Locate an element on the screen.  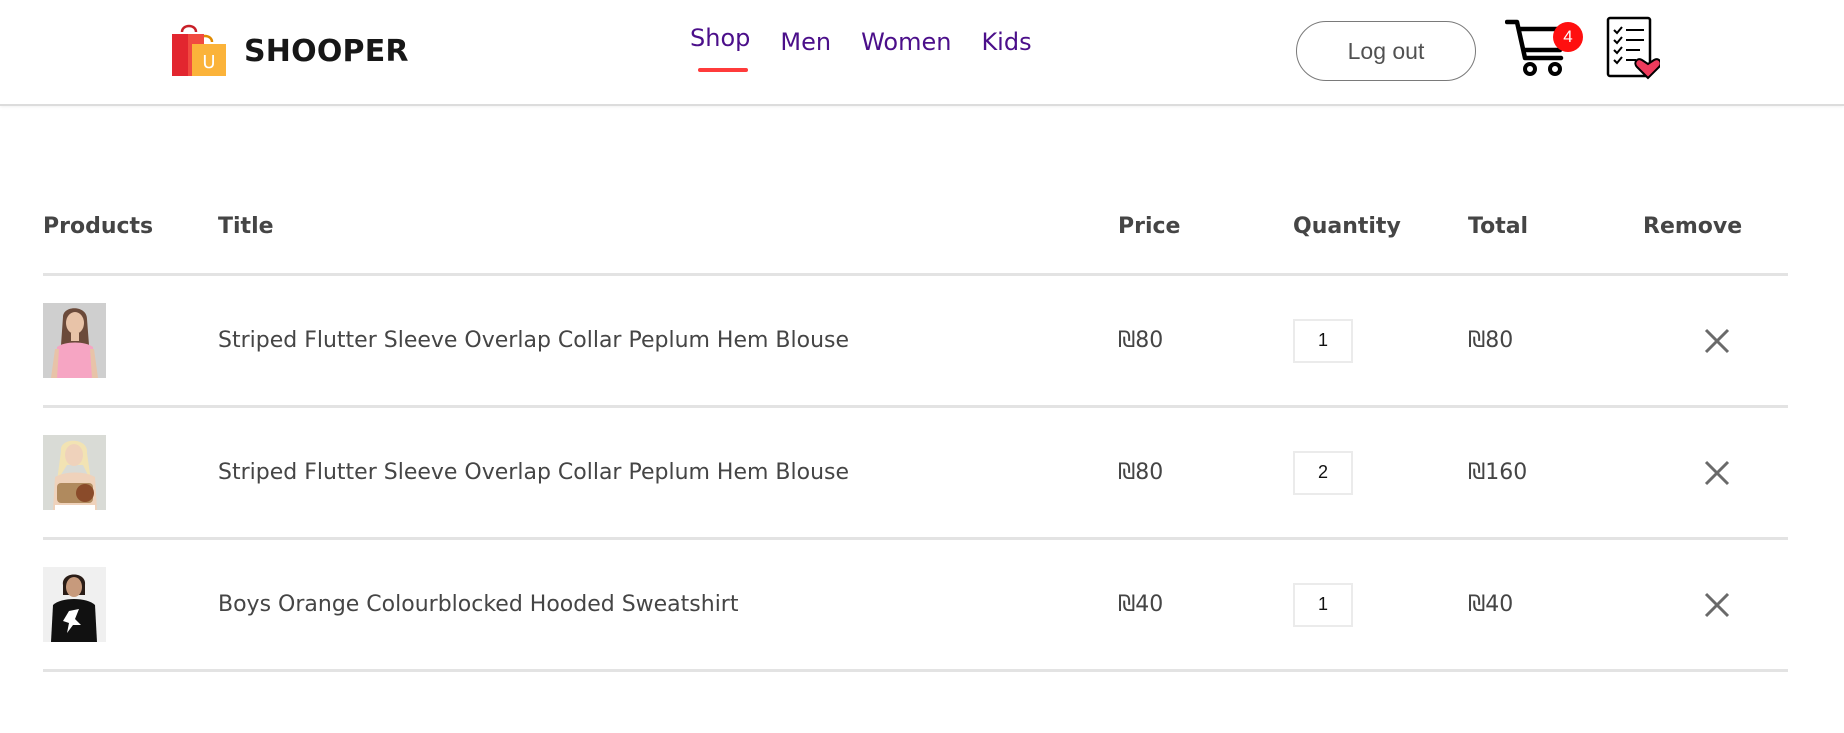
column-header-title: Title is located at coordinates (246, 226).